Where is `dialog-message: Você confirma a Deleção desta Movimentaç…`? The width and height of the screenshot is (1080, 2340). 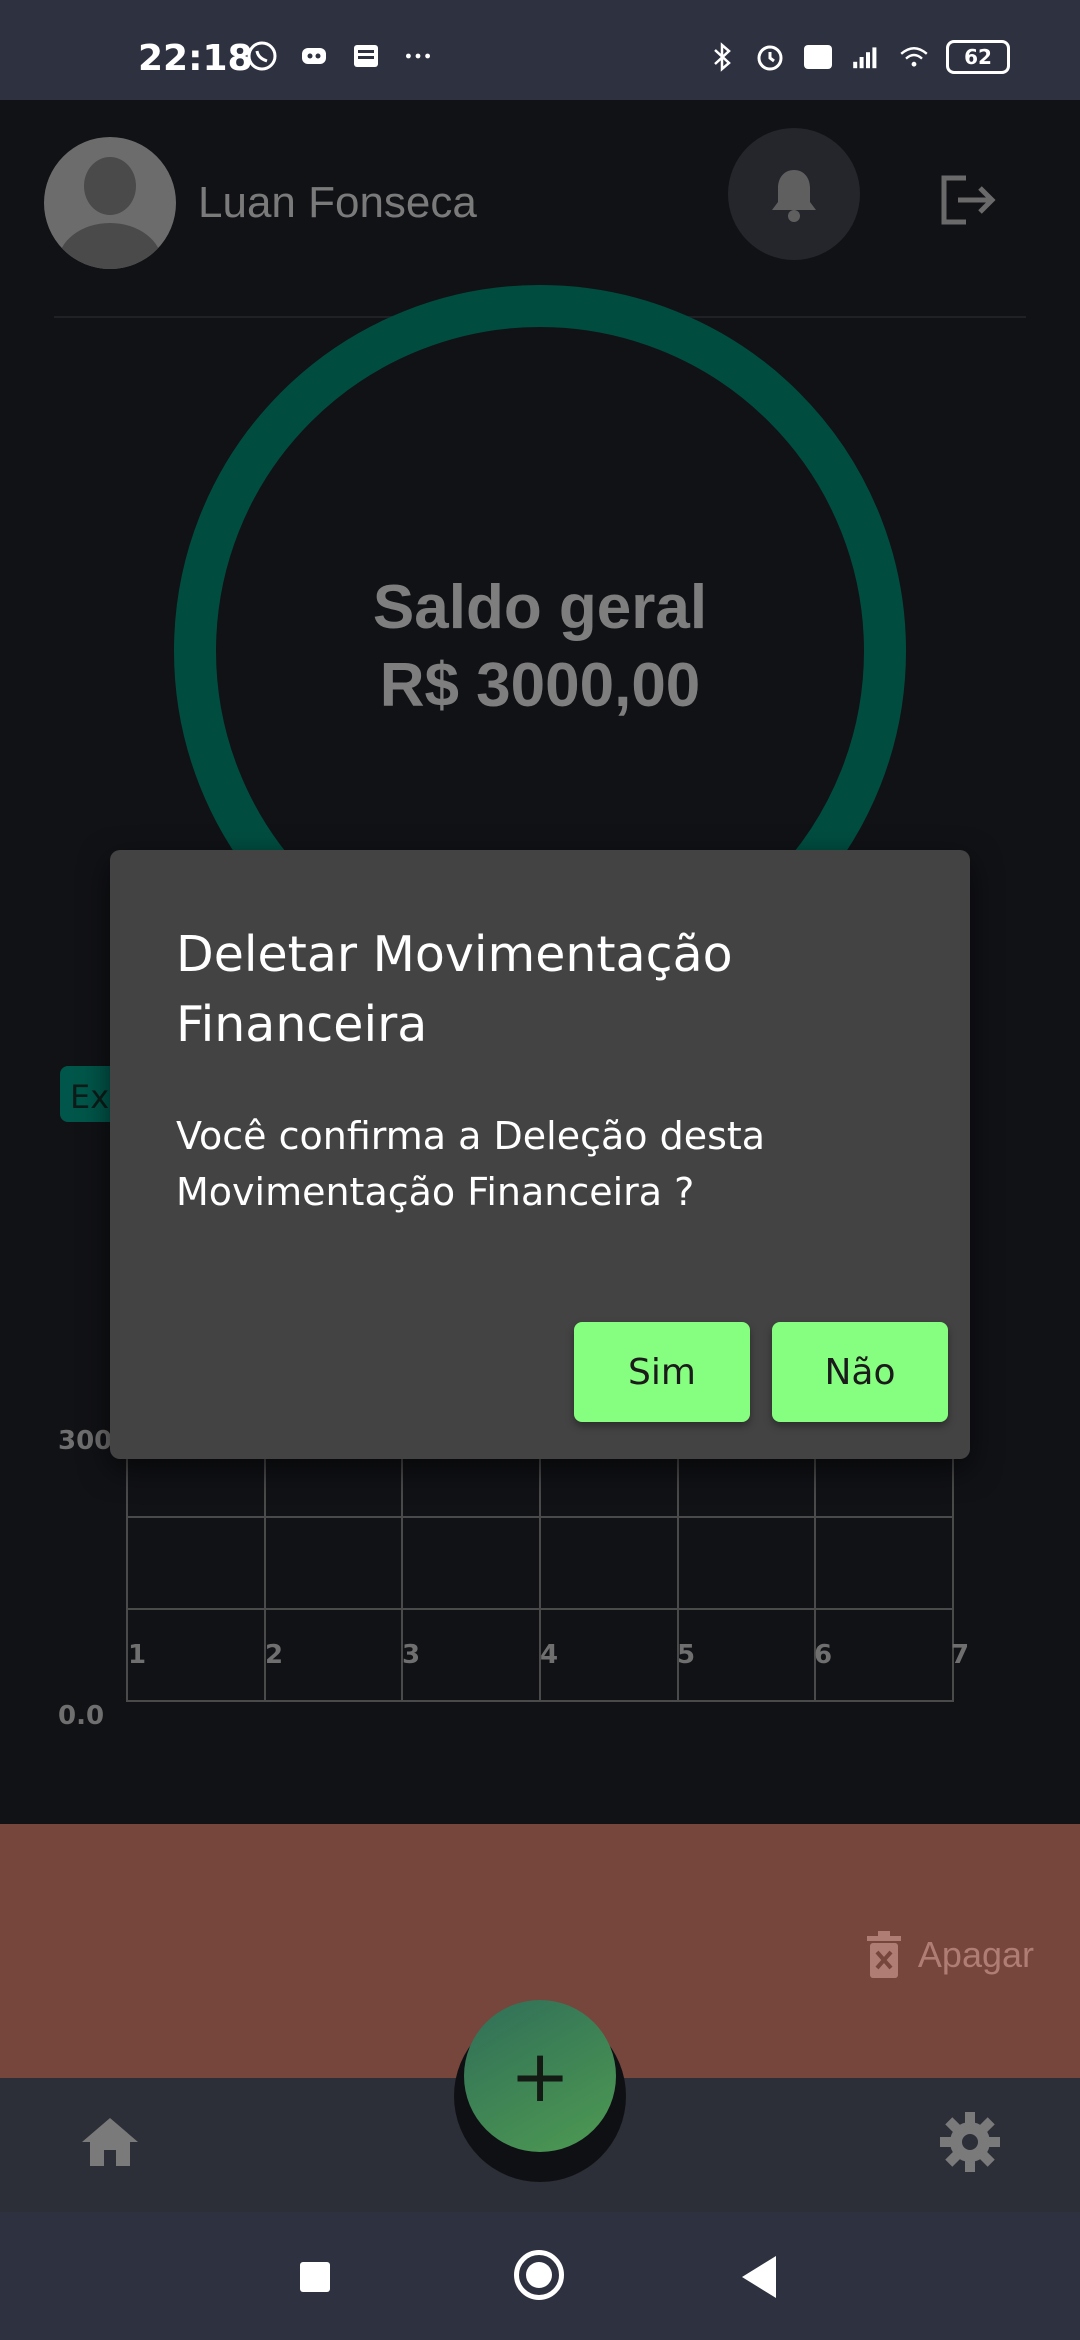 dialog-message: Você confirma a Deleção desta Movimentaç… is located at coordinates (471, 1164).